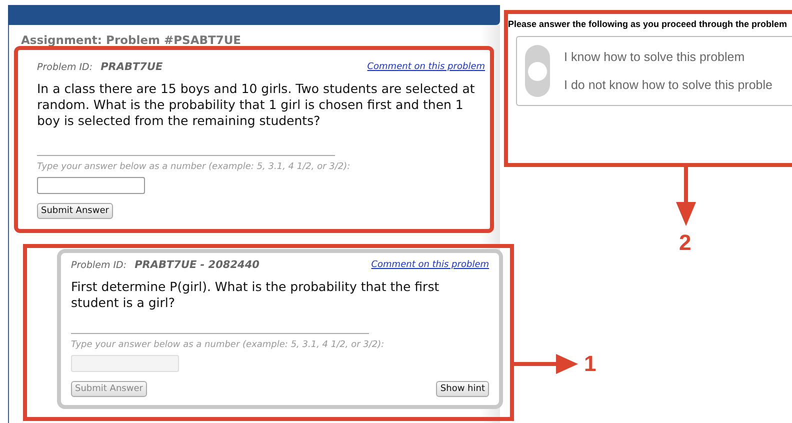 The image size is (792, 423). Describe the element at coordinates (131, 67) in the screenshot. I see `problem-id: PRABT7UE` at that location.